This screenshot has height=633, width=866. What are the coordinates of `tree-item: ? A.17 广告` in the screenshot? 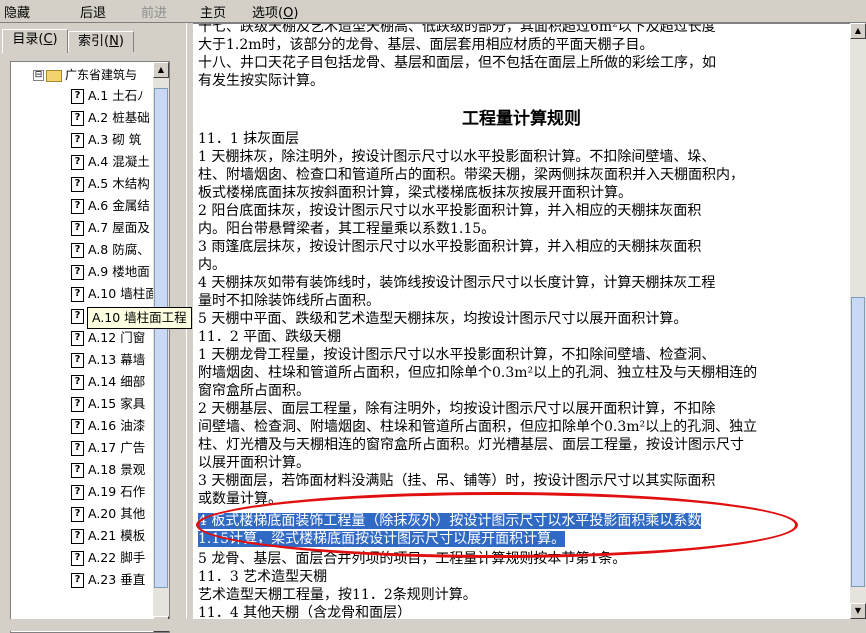 It's located at (108, 448).